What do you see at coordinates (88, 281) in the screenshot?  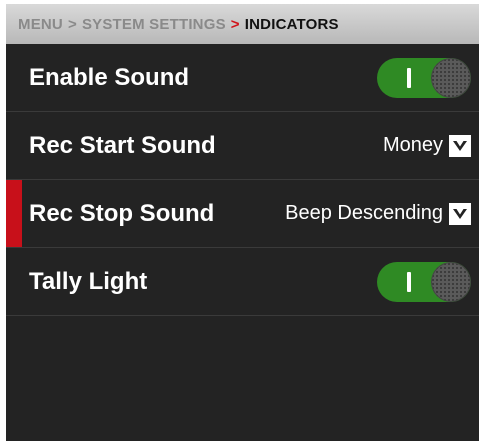 I see `setting-label: Tally Light` at bounding box center [88, 281].